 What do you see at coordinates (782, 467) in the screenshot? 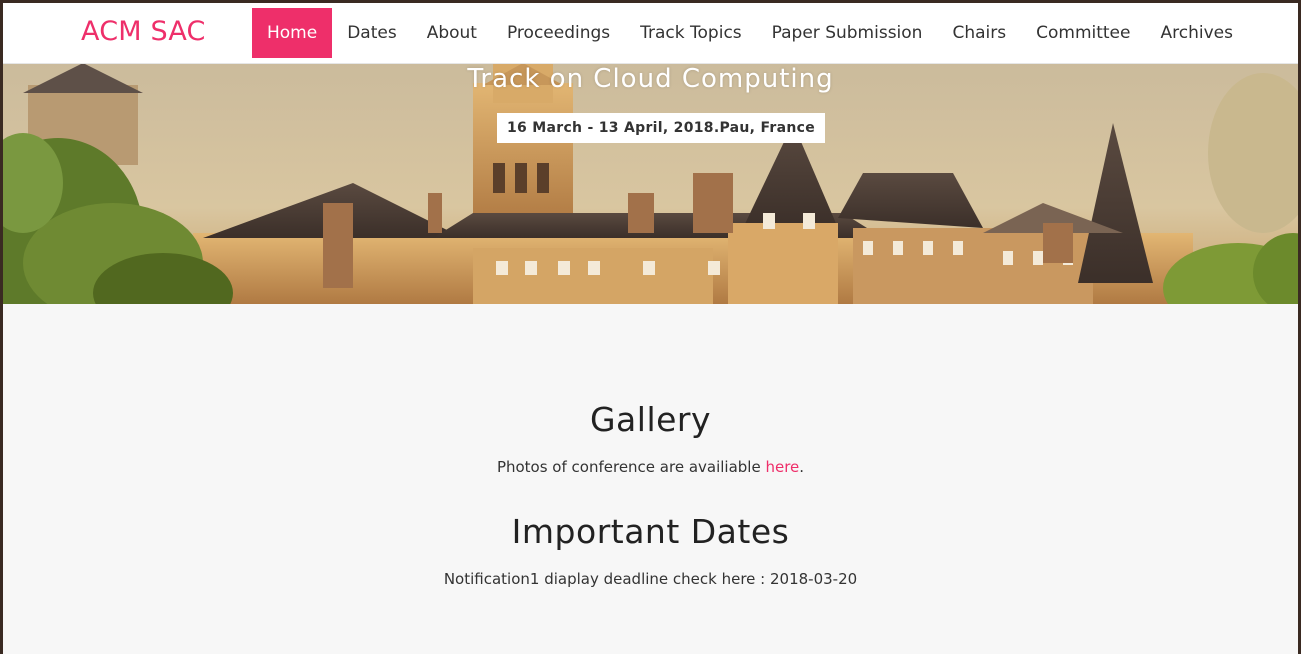
I see `gallery-here-link: here` at bounding box center [782, 467].